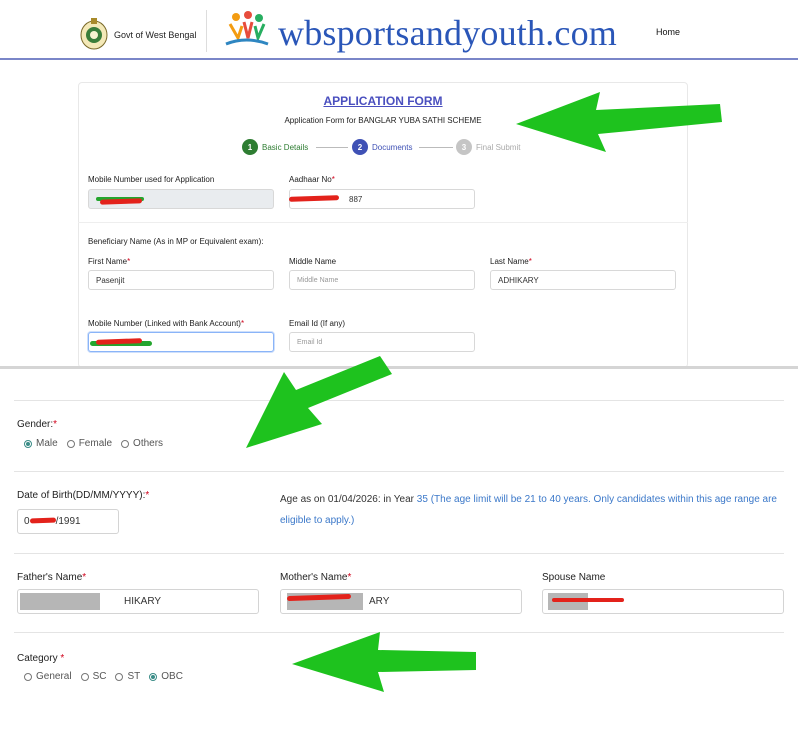  Describe the element at coordinates (464, 147) in the screenshot. I see `step-number: 3` at that location.